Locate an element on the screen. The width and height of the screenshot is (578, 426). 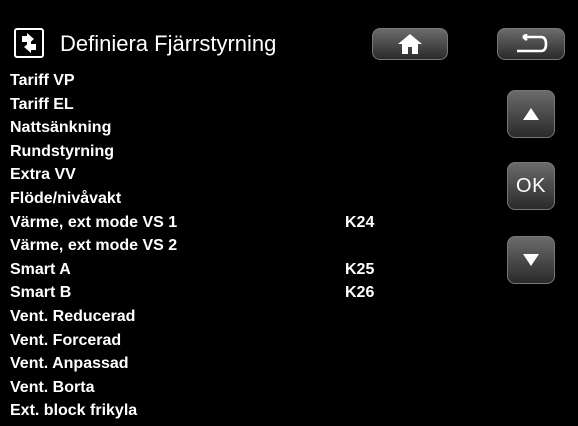
item-label: Tariff EL is located at coordinates (42, 104).